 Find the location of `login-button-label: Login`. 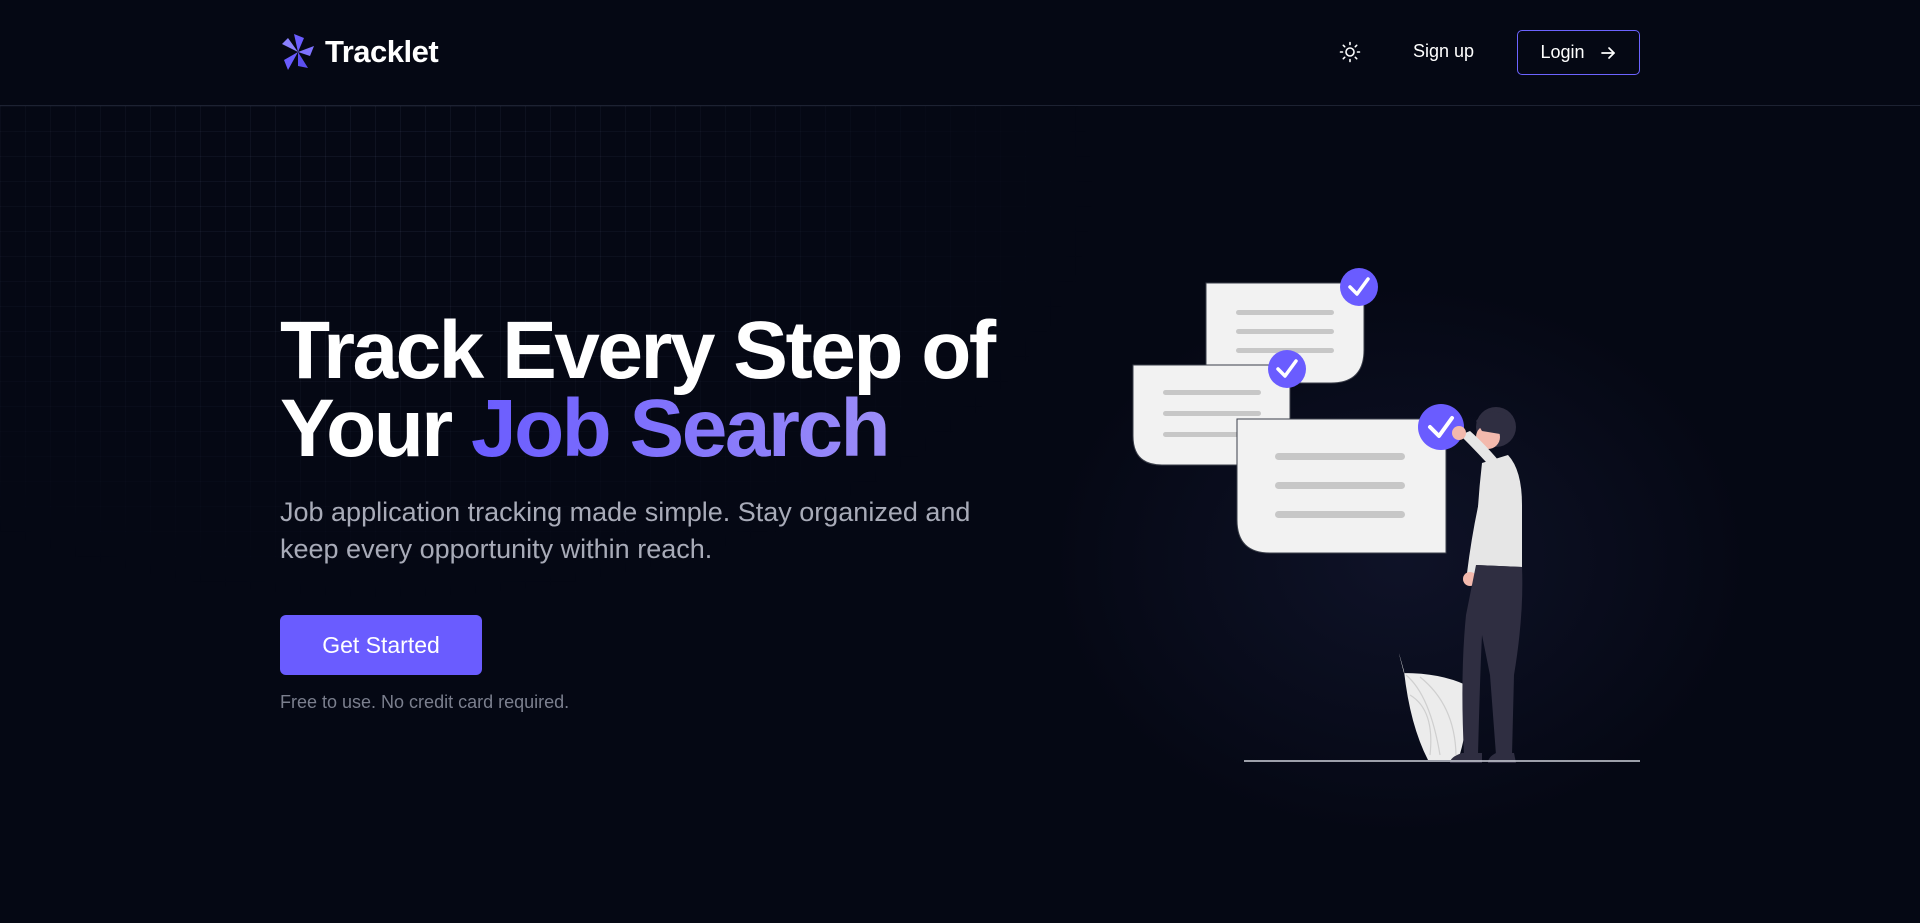

login-button-label: Login is located at coordinates (1562, 52).